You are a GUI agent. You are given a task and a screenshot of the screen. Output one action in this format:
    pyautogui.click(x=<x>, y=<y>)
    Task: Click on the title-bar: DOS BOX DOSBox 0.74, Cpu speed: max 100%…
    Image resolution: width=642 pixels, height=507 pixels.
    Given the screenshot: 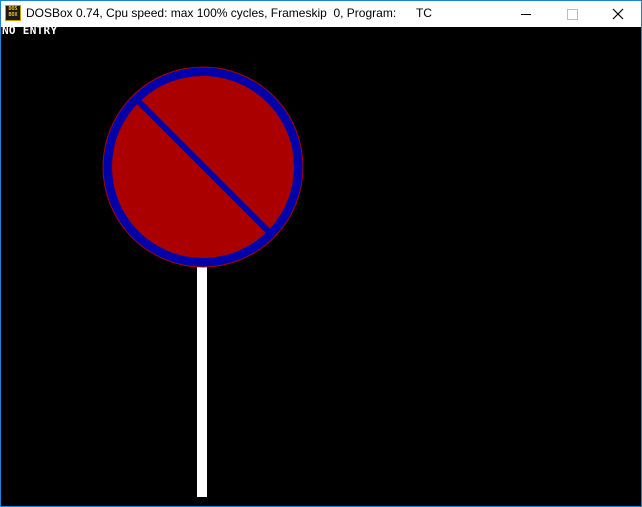 What is the action you would take?
    pyautogui.click(x=321, y=14)
    